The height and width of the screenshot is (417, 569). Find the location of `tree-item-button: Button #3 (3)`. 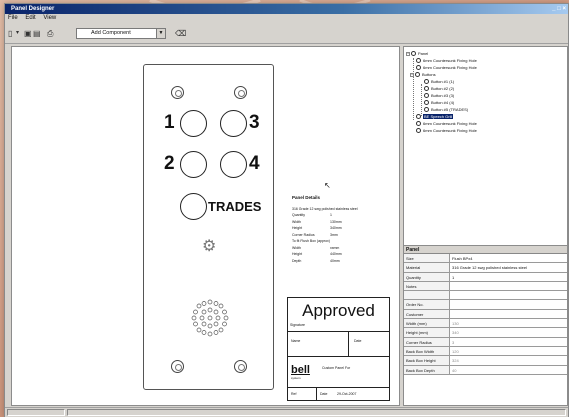

tree-item-button: Button #3 (3) is located at coordinates (439, 96).